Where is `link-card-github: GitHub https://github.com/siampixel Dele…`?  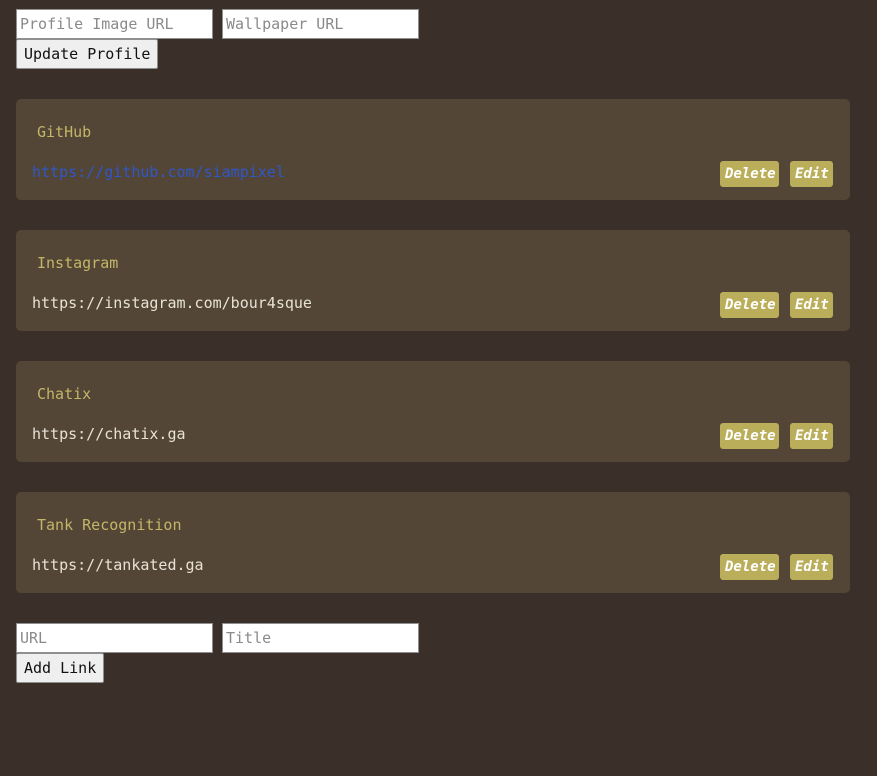
link-card-github: GitHub https://github.com/siampixel Dele… is located at coordinates (433, 149).